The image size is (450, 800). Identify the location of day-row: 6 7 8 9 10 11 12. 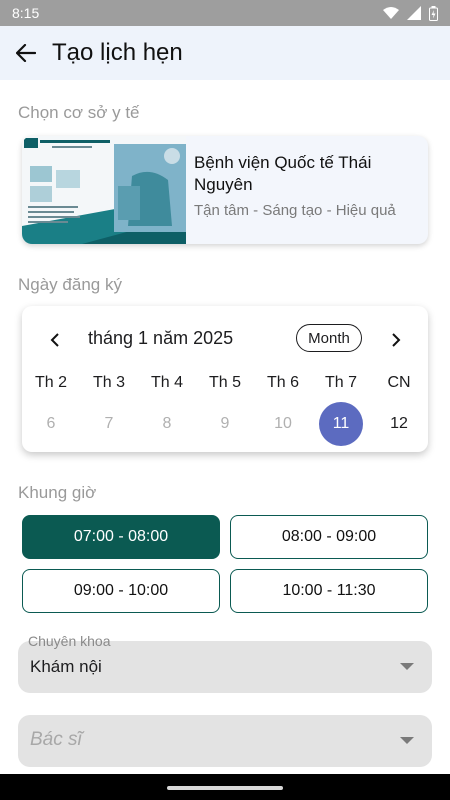
(225, 424).